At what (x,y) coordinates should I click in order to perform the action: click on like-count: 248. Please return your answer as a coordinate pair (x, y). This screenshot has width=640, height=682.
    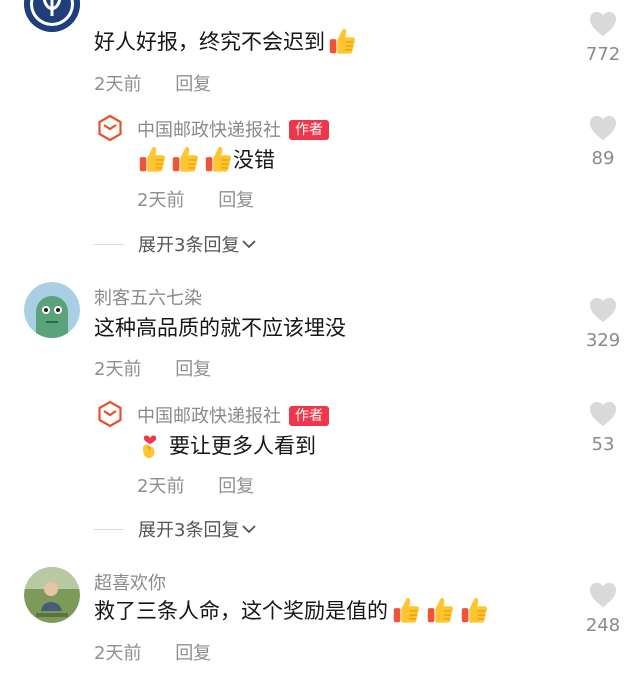
    Looking at the image, I should click on (603, 625).